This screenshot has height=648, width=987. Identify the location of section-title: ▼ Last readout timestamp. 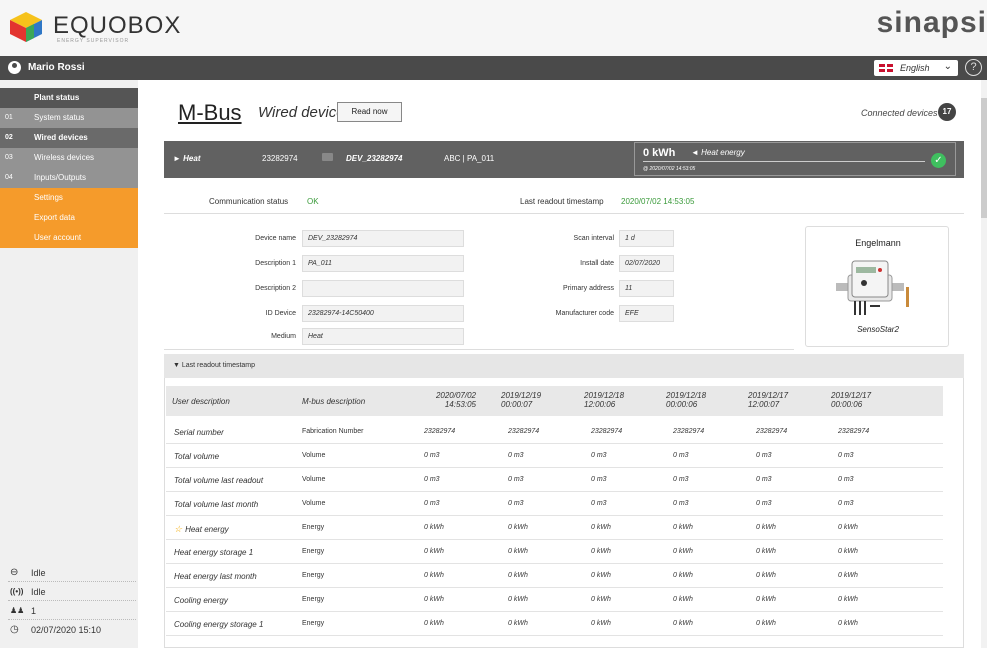
(214, 365).